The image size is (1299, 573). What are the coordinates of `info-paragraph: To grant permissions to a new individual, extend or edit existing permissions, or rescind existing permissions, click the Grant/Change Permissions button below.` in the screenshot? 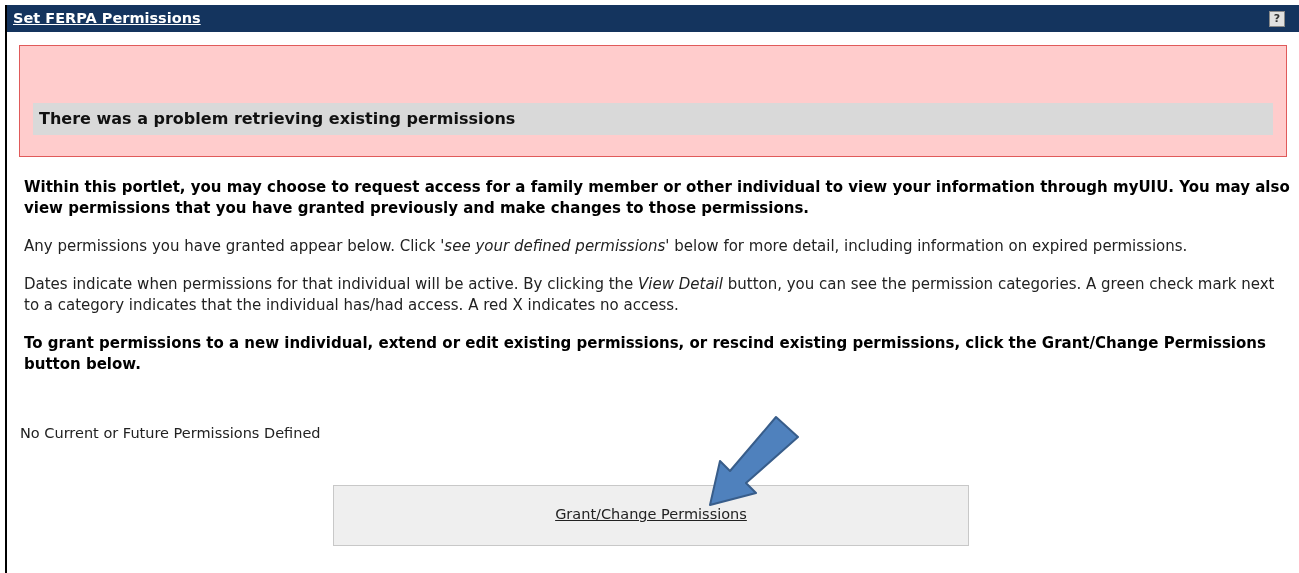 It's located at (645, 354).